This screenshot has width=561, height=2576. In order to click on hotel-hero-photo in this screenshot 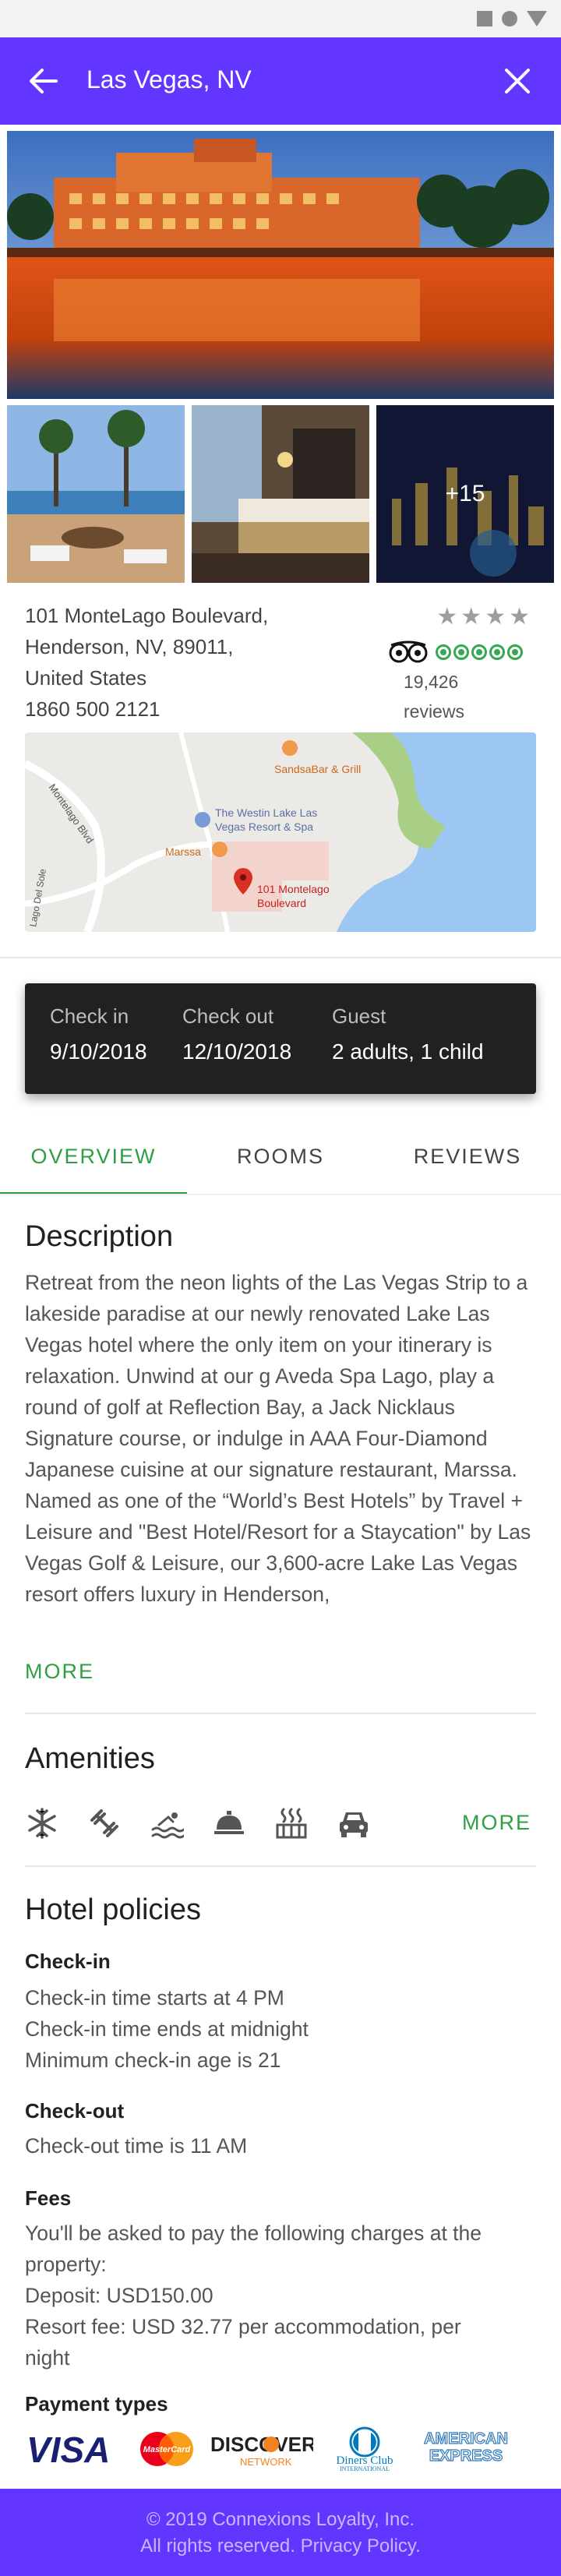, I will do `click(280, 265)`.